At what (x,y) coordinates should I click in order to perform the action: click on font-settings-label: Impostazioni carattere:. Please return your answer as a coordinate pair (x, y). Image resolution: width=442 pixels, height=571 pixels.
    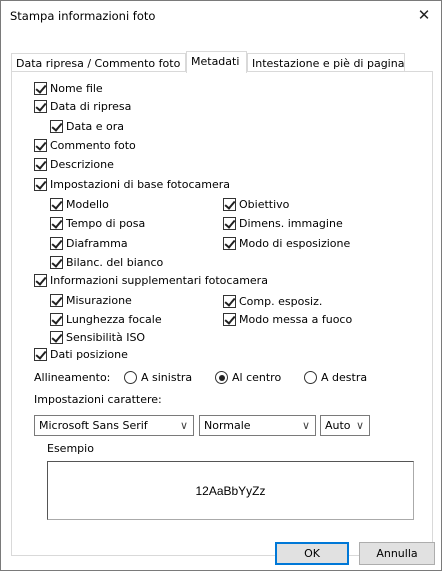
    Looking at the image, I should click on (98, 399).